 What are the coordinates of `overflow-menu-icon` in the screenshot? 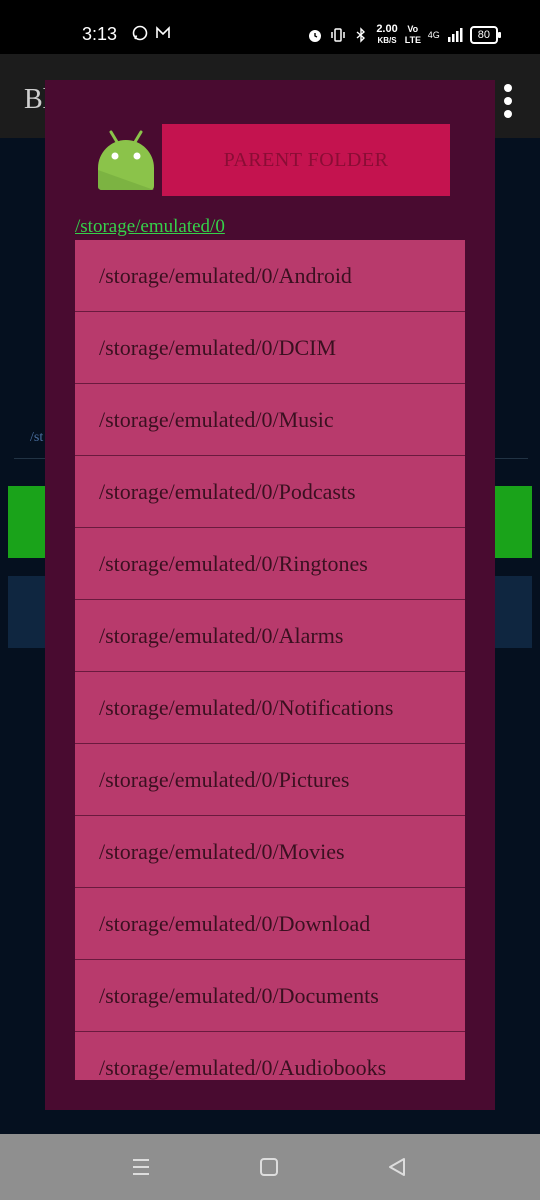 It's located at (508, 101).